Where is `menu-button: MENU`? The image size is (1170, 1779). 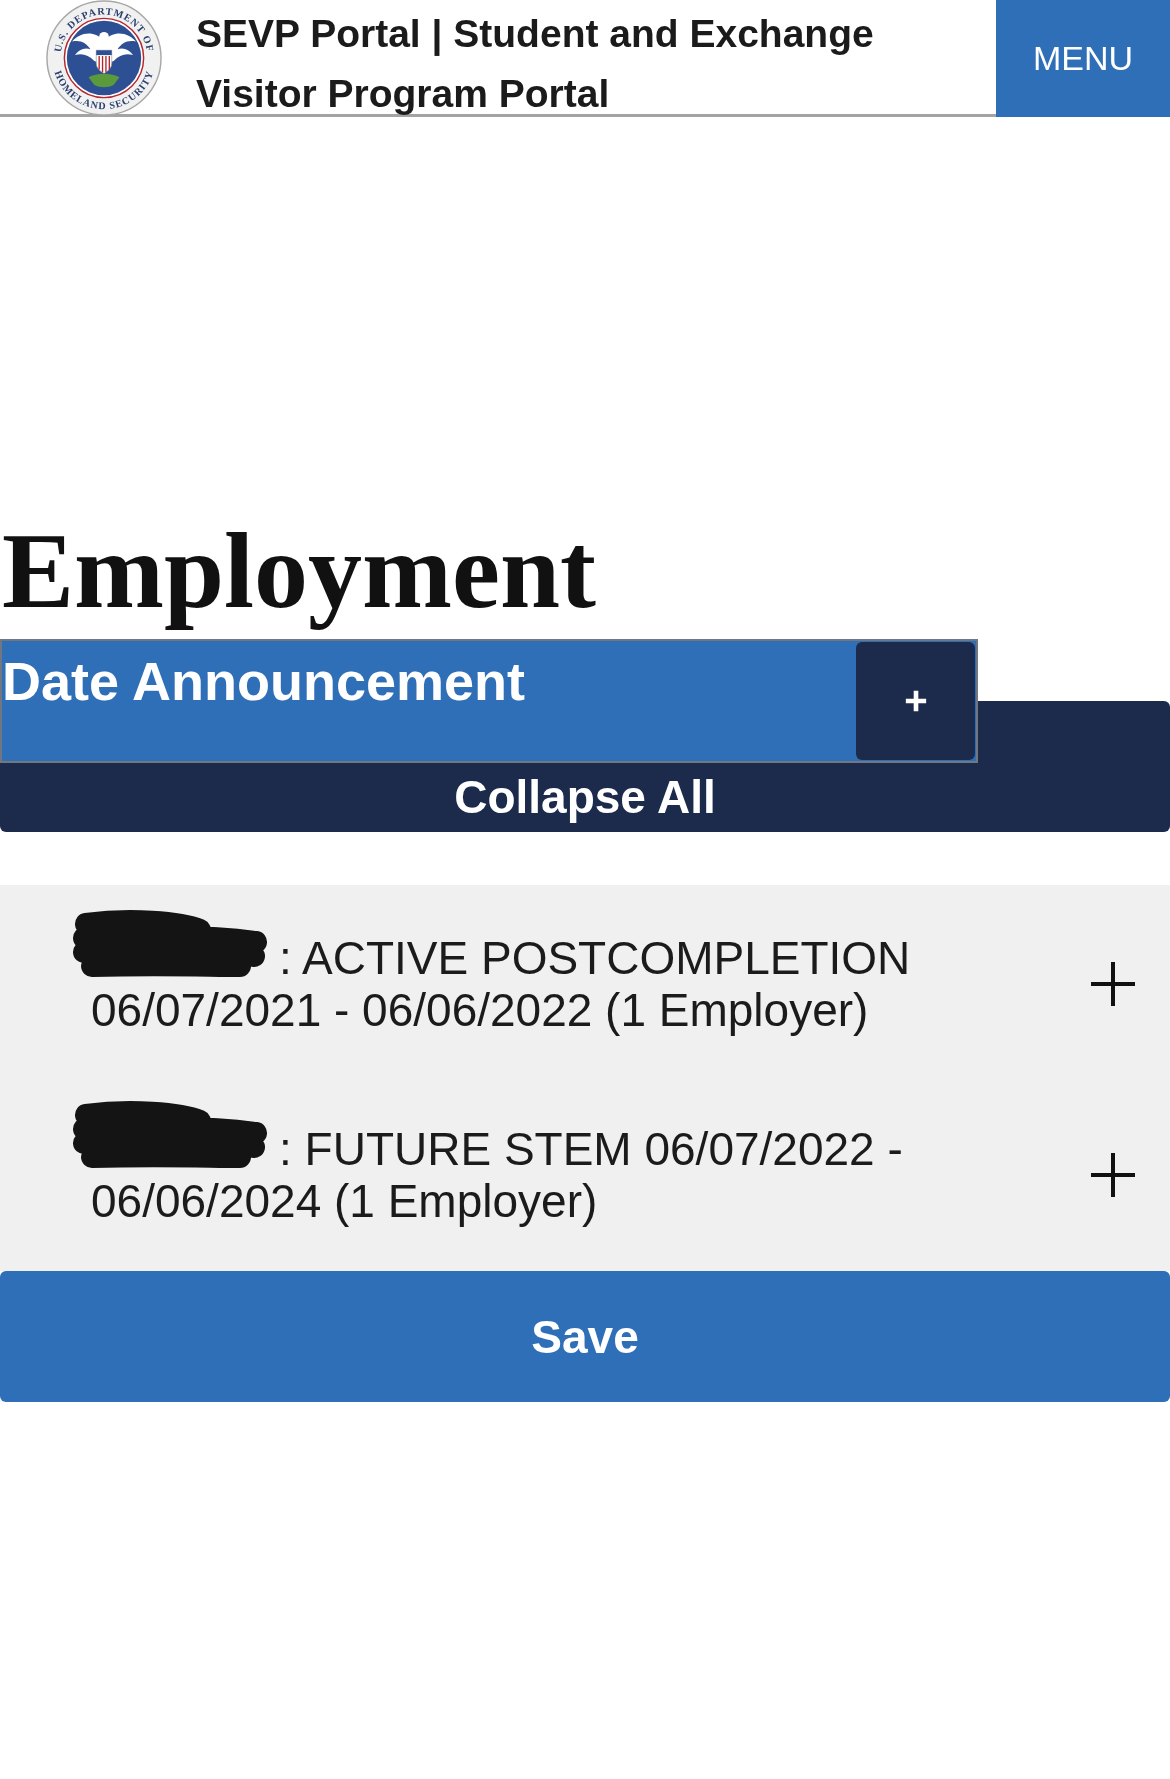
menu-button: MENU is located at coordinates (1083, 58).